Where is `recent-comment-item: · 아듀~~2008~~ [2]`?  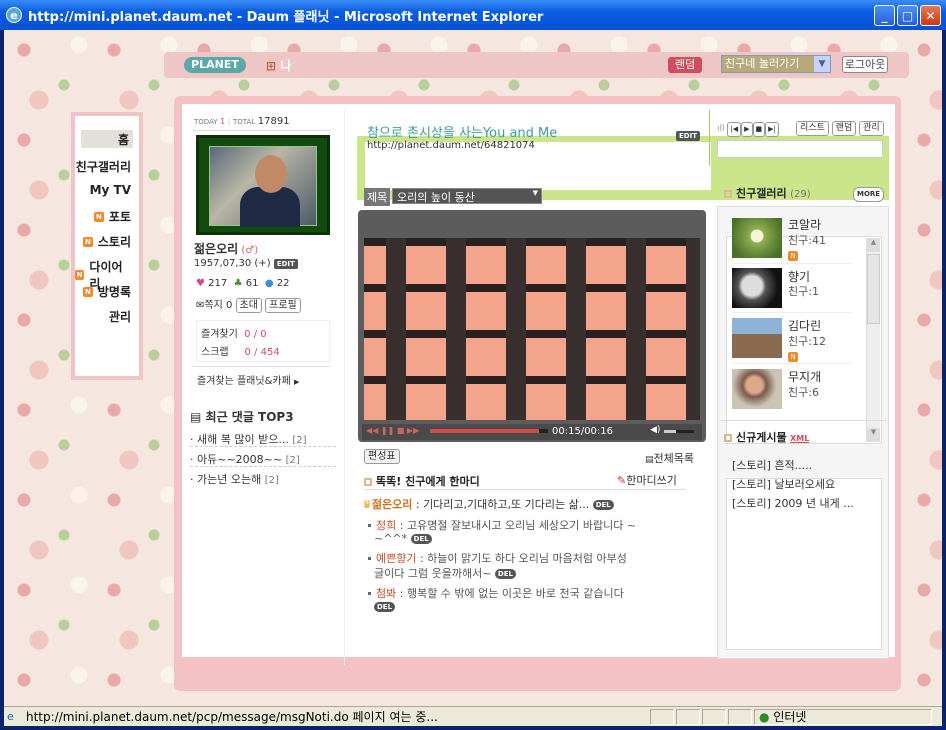
recent-comment-item: · 아듀~~2008~~ [2] is located at coordinates (245, 459).